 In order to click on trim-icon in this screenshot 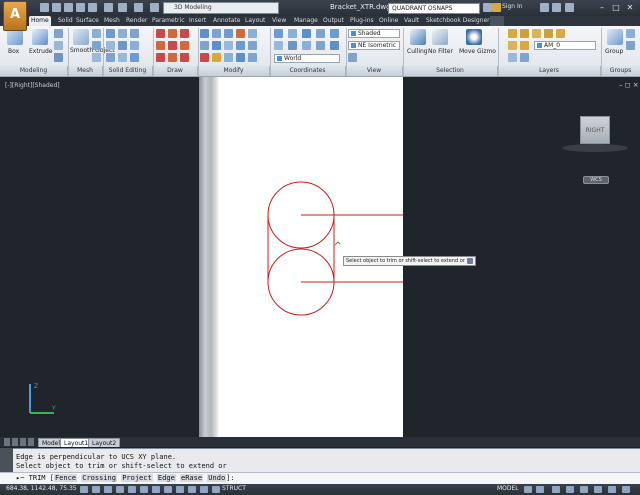, I will do `click(240, 33)`.